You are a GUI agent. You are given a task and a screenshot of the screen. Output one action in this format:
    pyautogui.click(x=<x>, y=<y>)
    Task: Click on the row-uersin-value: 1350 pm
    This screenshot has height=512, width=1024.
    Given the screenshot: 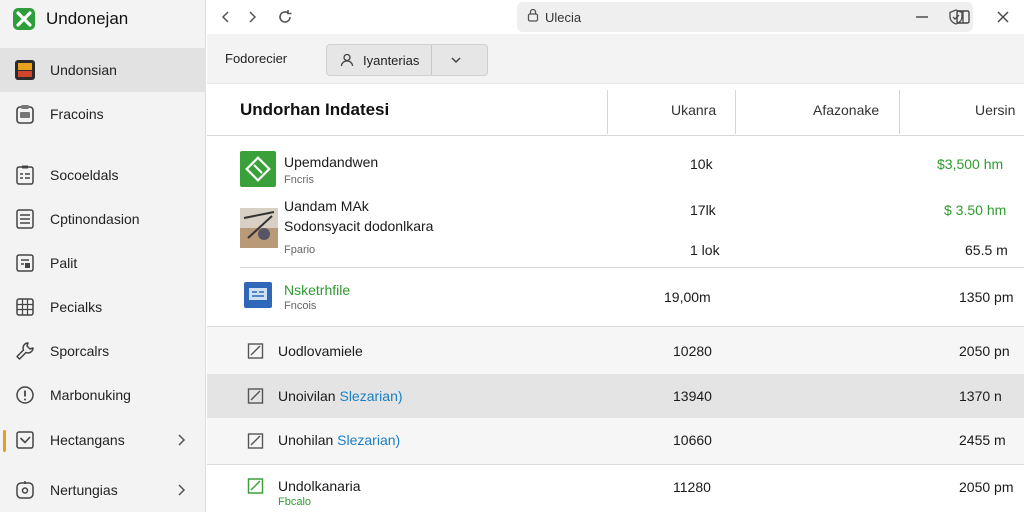 What is the action you would take?
    pyautogui.click(x=986, y=297)
    